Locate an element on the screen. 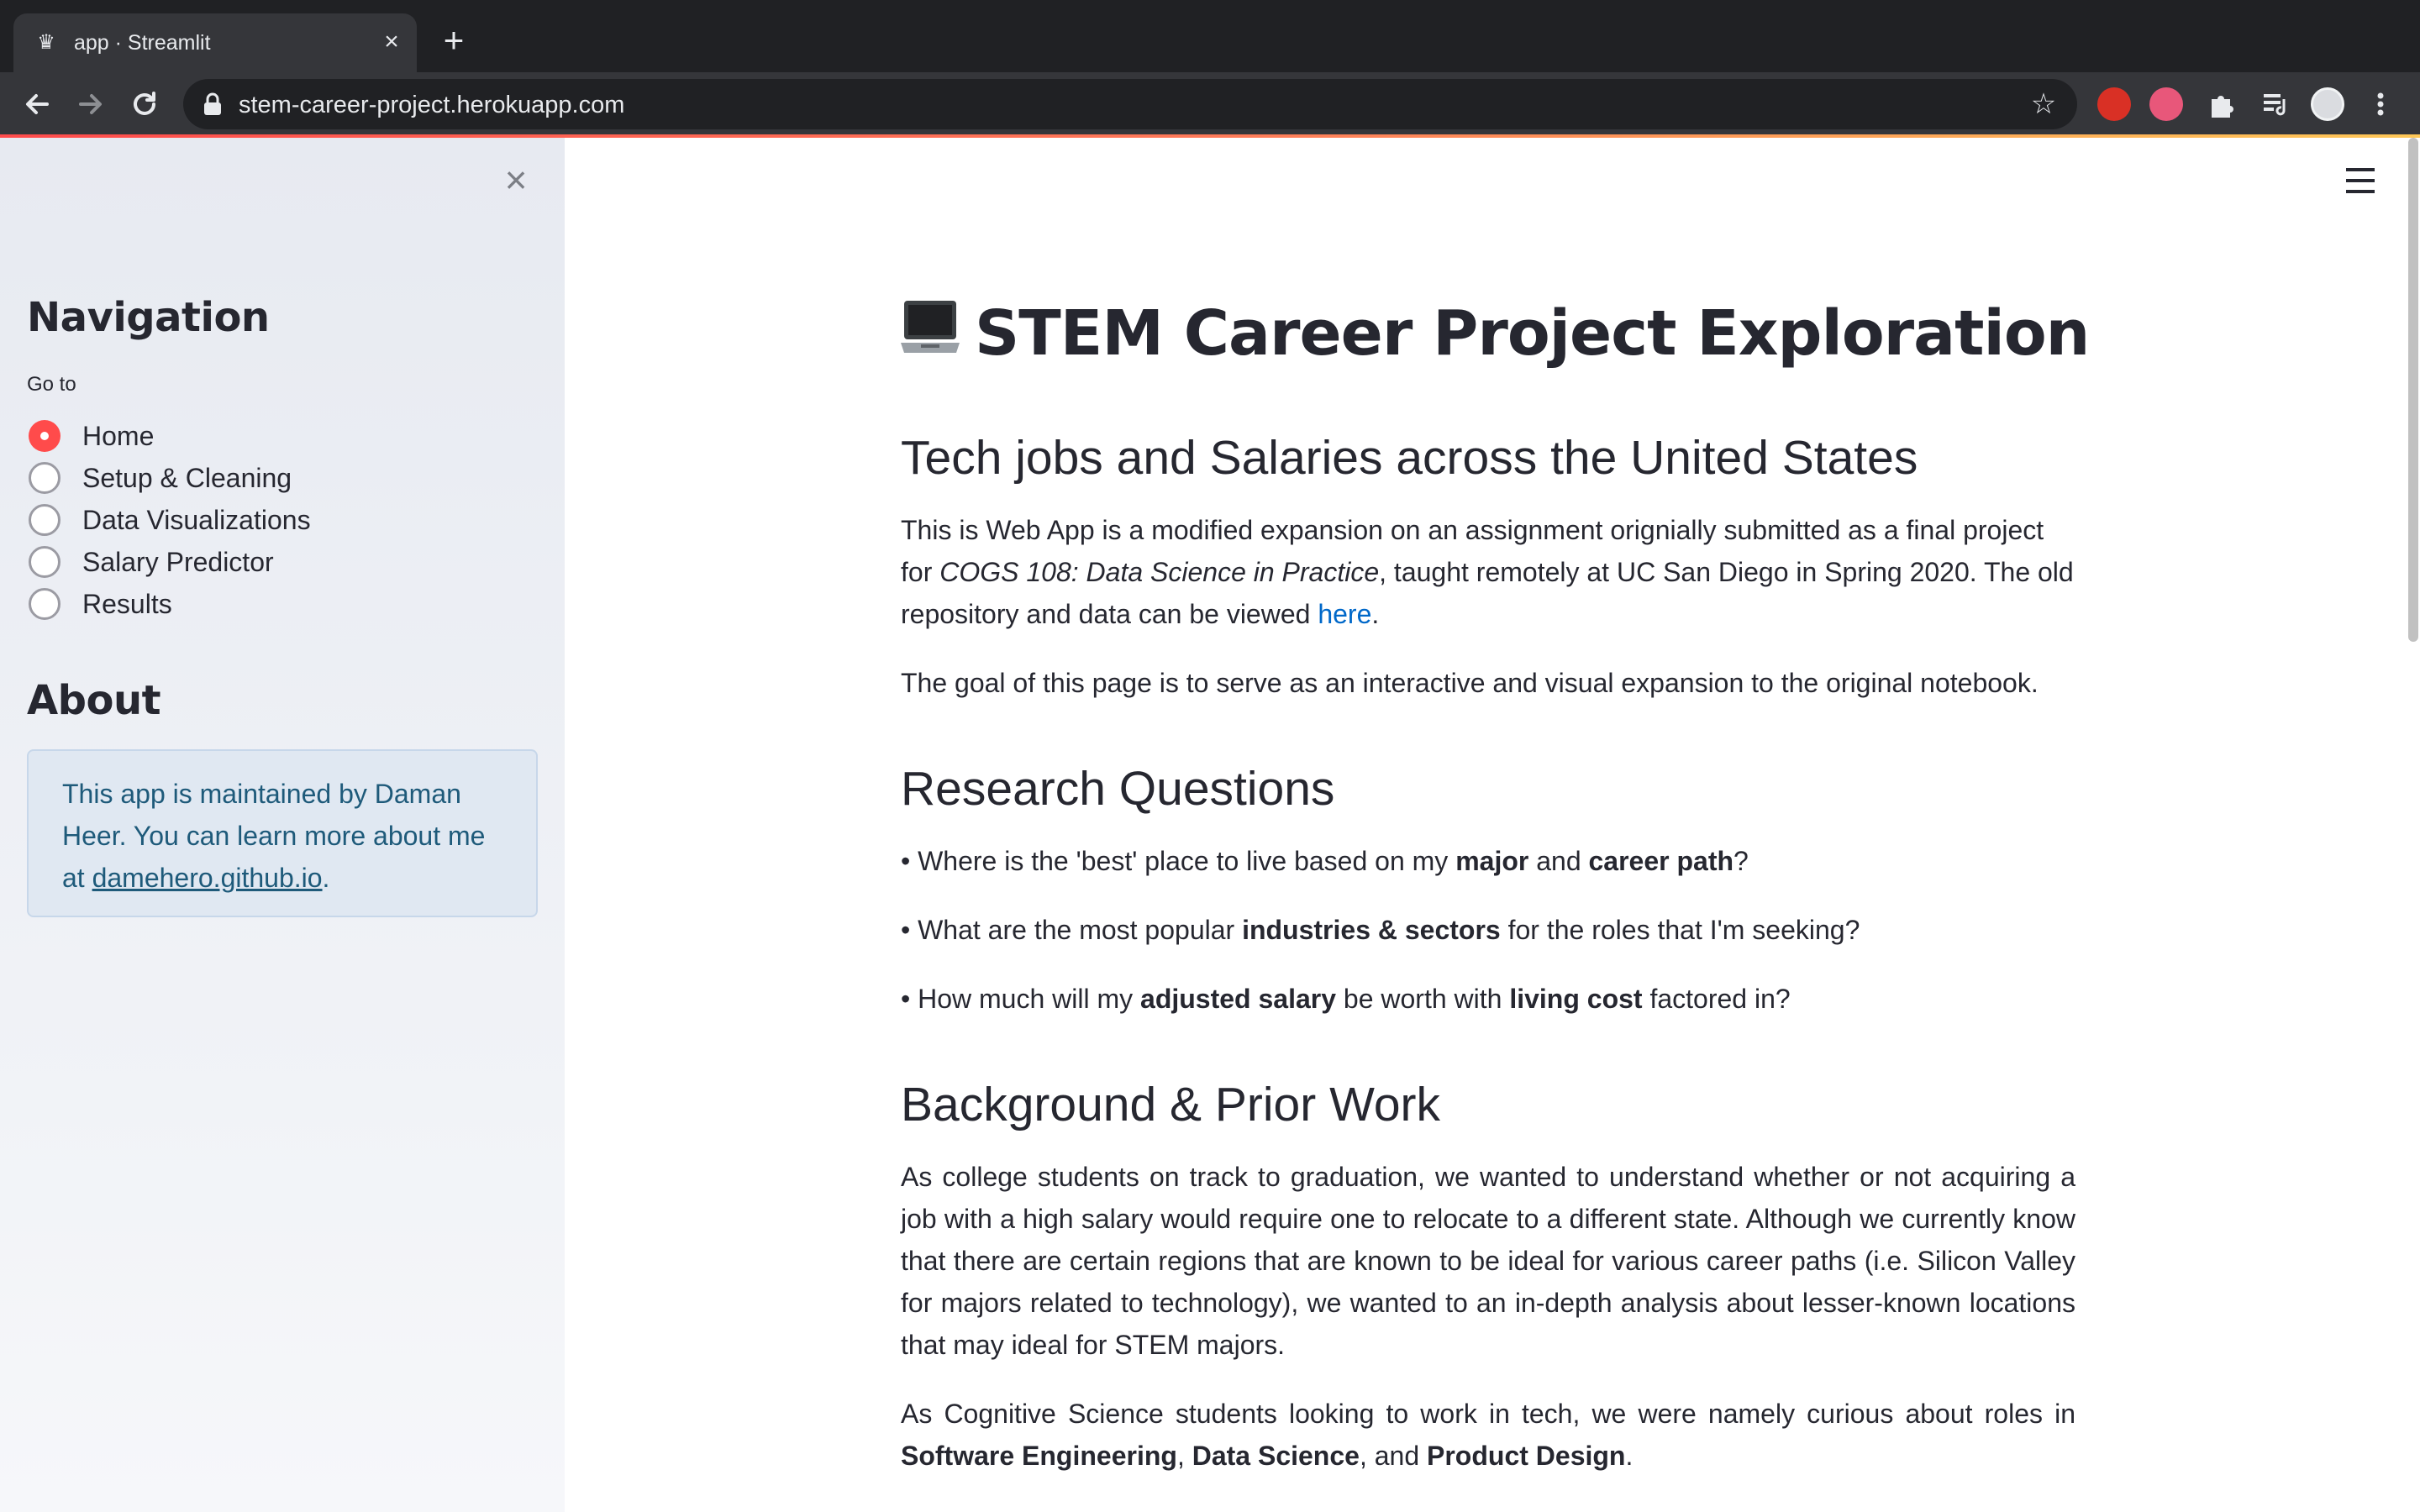  navigation-heading: Navigation is located at coordinates (148, 317).